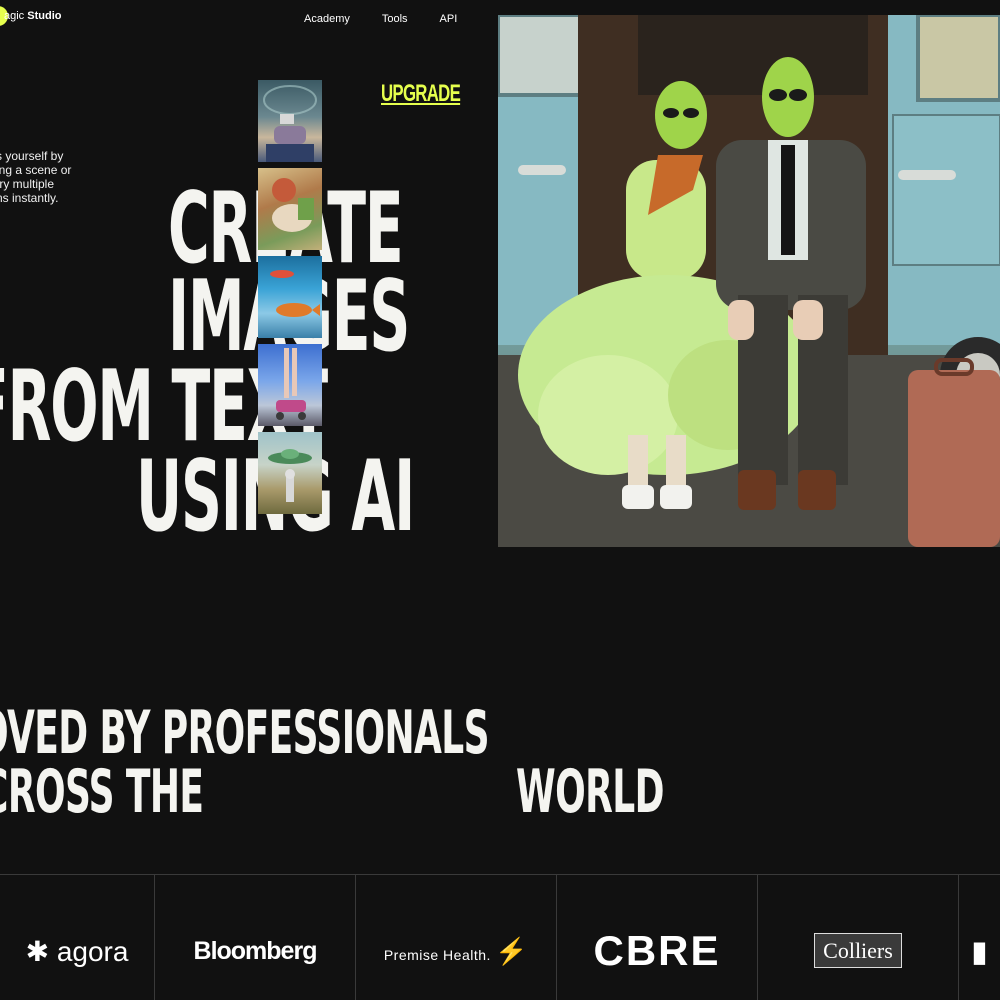 The height and width of the screenshot is (1000, 1000). I want to click on thumbnail-2-art, so click(293, 205).